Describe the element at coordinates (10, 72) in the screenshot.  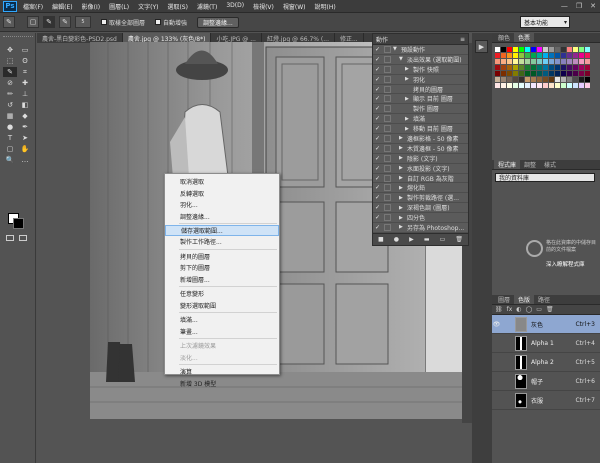
I see `quick-select-icon: ✎` at that location.